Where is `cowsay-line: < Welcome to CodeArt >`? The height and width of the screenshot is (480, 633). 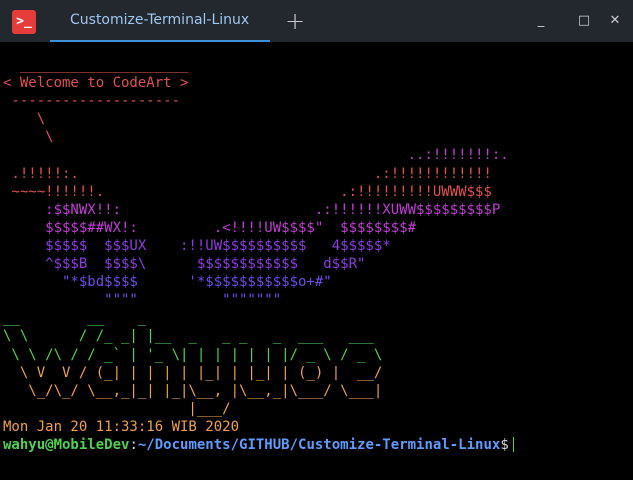
cowsay-line: < Welcome to CodeArt > is located at coordinates (96, 83).